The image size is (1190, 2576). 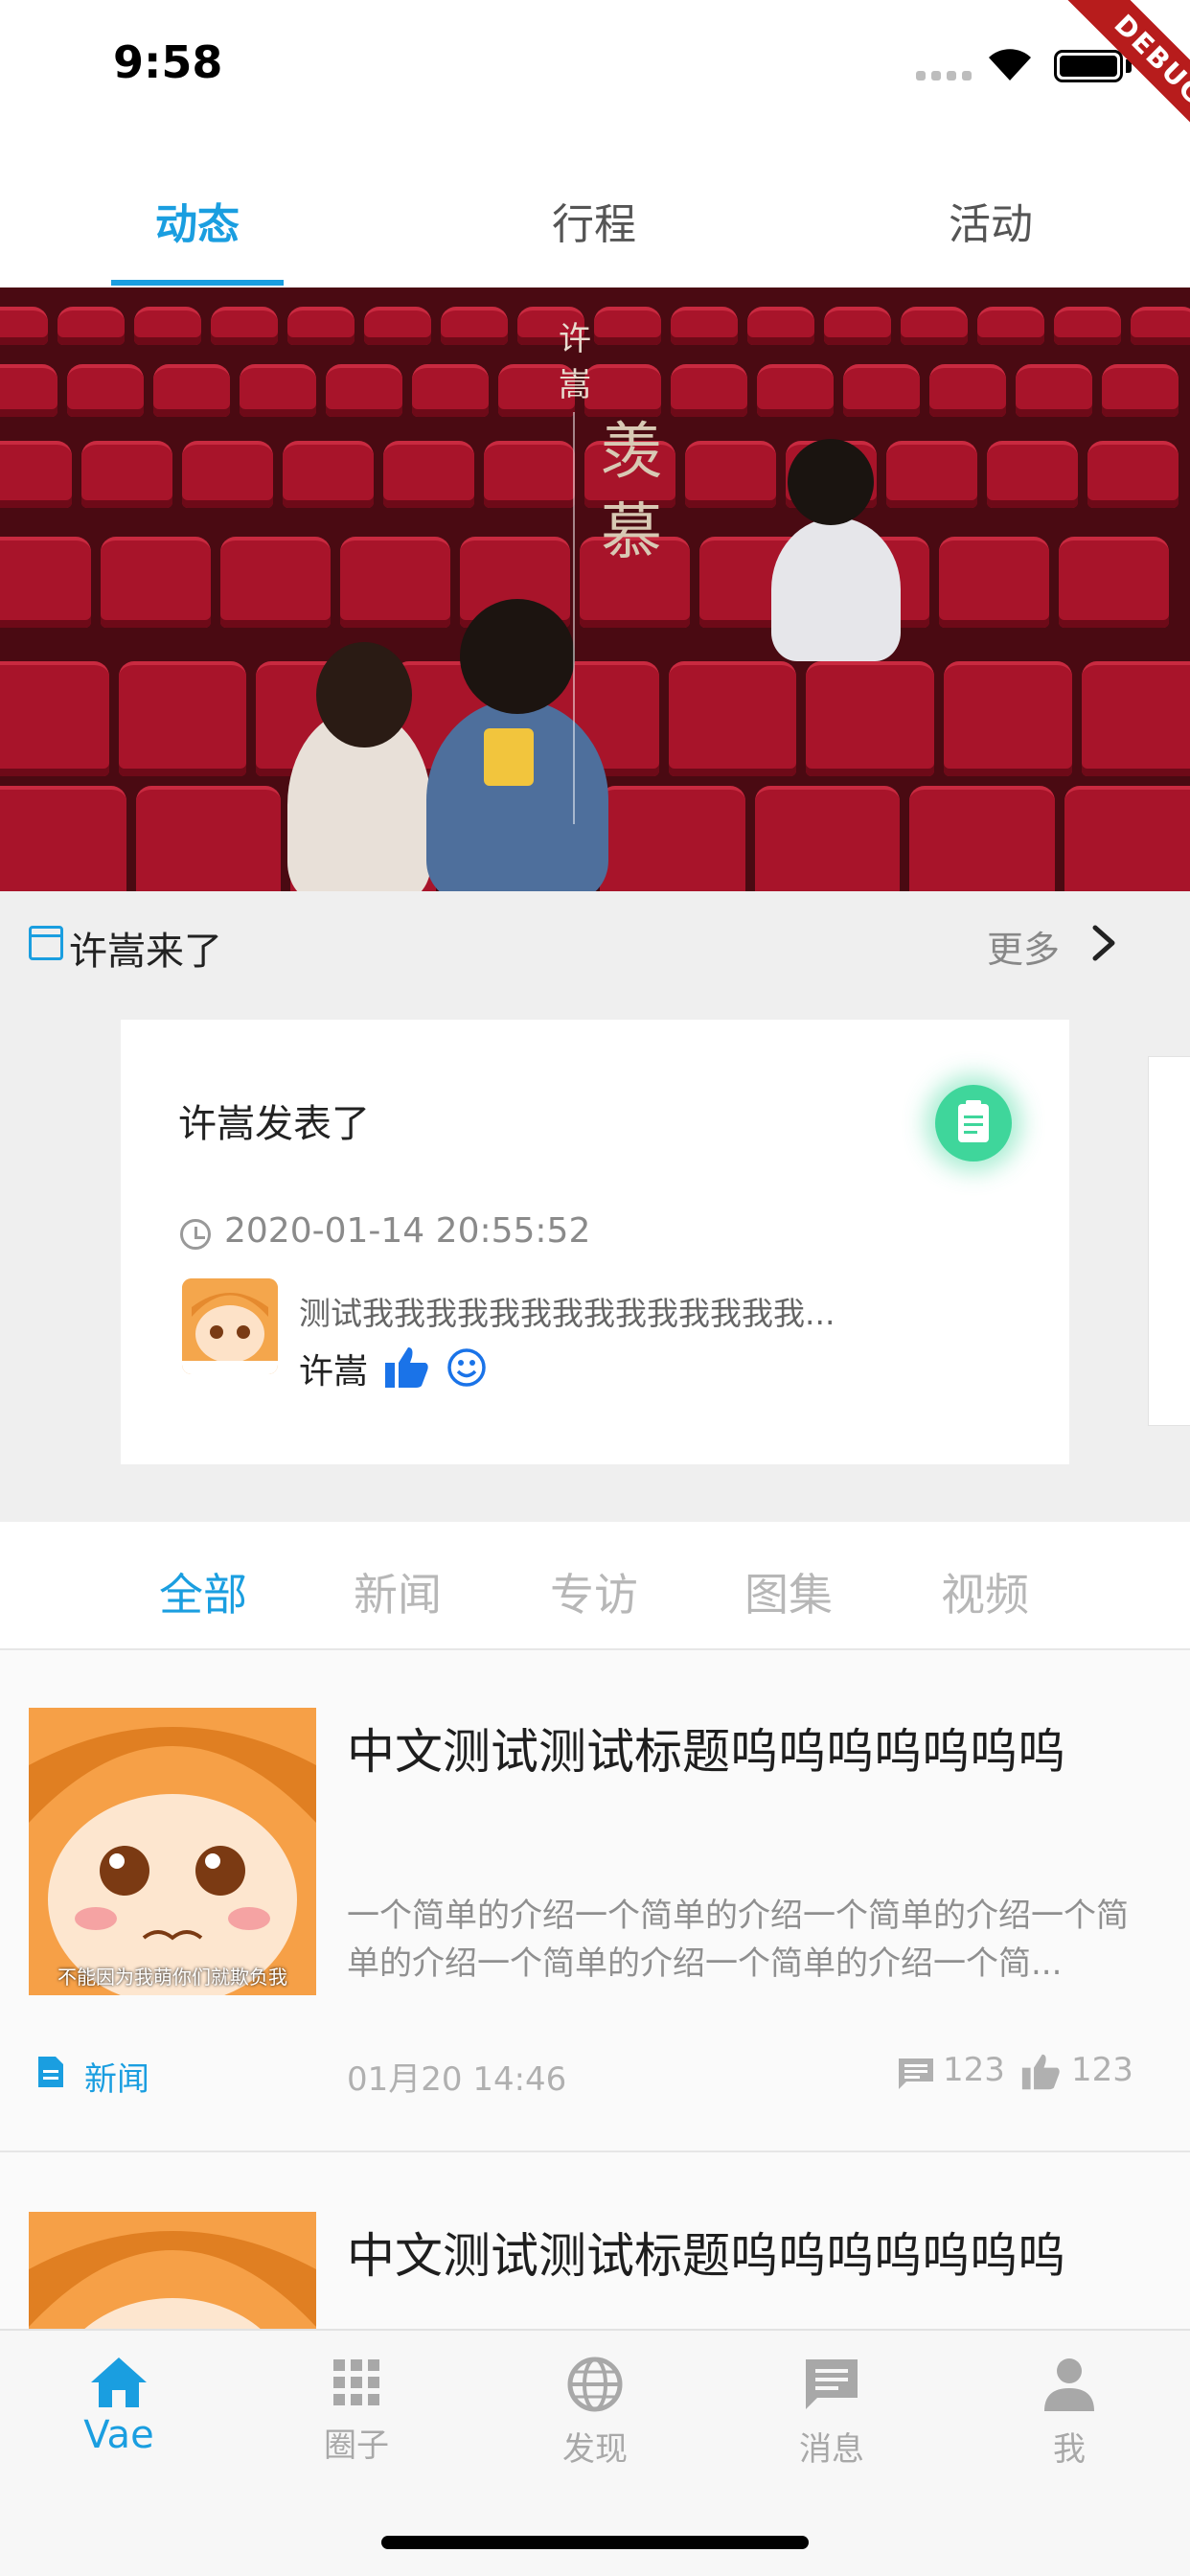 What do you see at coordinates (119, 2382) in the screenshot?
I see `home-icon` at bounding box center [119, 2382].